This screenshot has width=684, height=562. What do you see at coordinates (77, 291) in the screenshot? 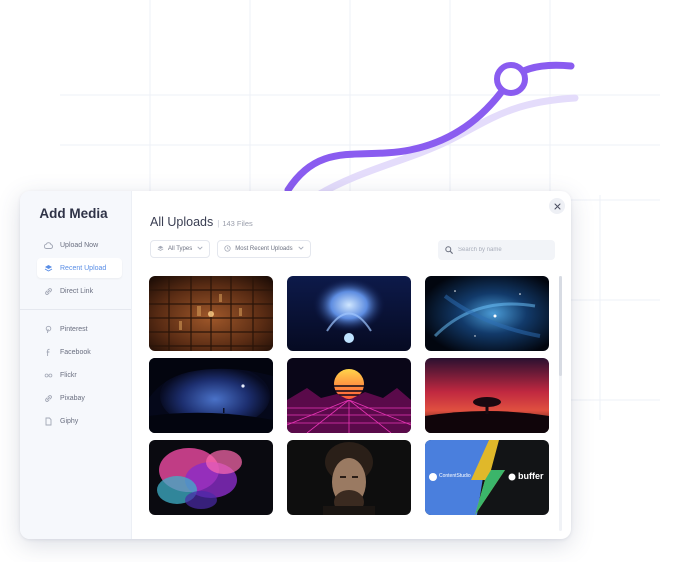
I see `sidebar-item-label: Direct Link` at bounding box center [77, 291].